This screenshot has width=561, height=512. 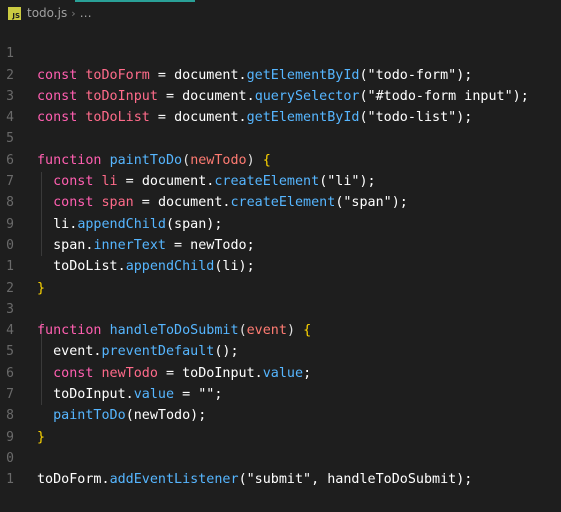 I want to click on code-line: 0 toDoList.appendChild(li);, so click(x=280, y=244).